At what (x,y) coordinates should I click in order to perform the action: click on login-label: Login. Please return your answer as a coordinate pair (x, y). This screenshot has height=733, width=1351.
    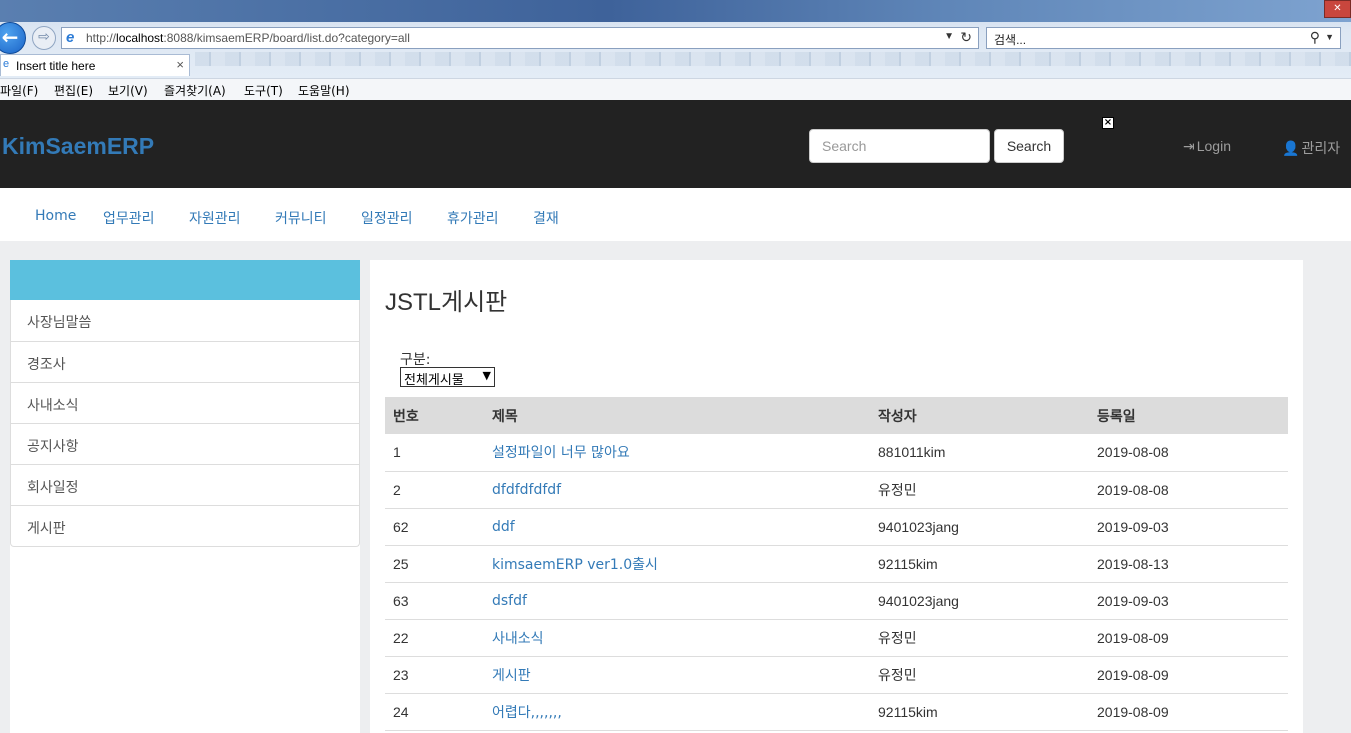
    Looking at the image, I should click on (1213, 146).